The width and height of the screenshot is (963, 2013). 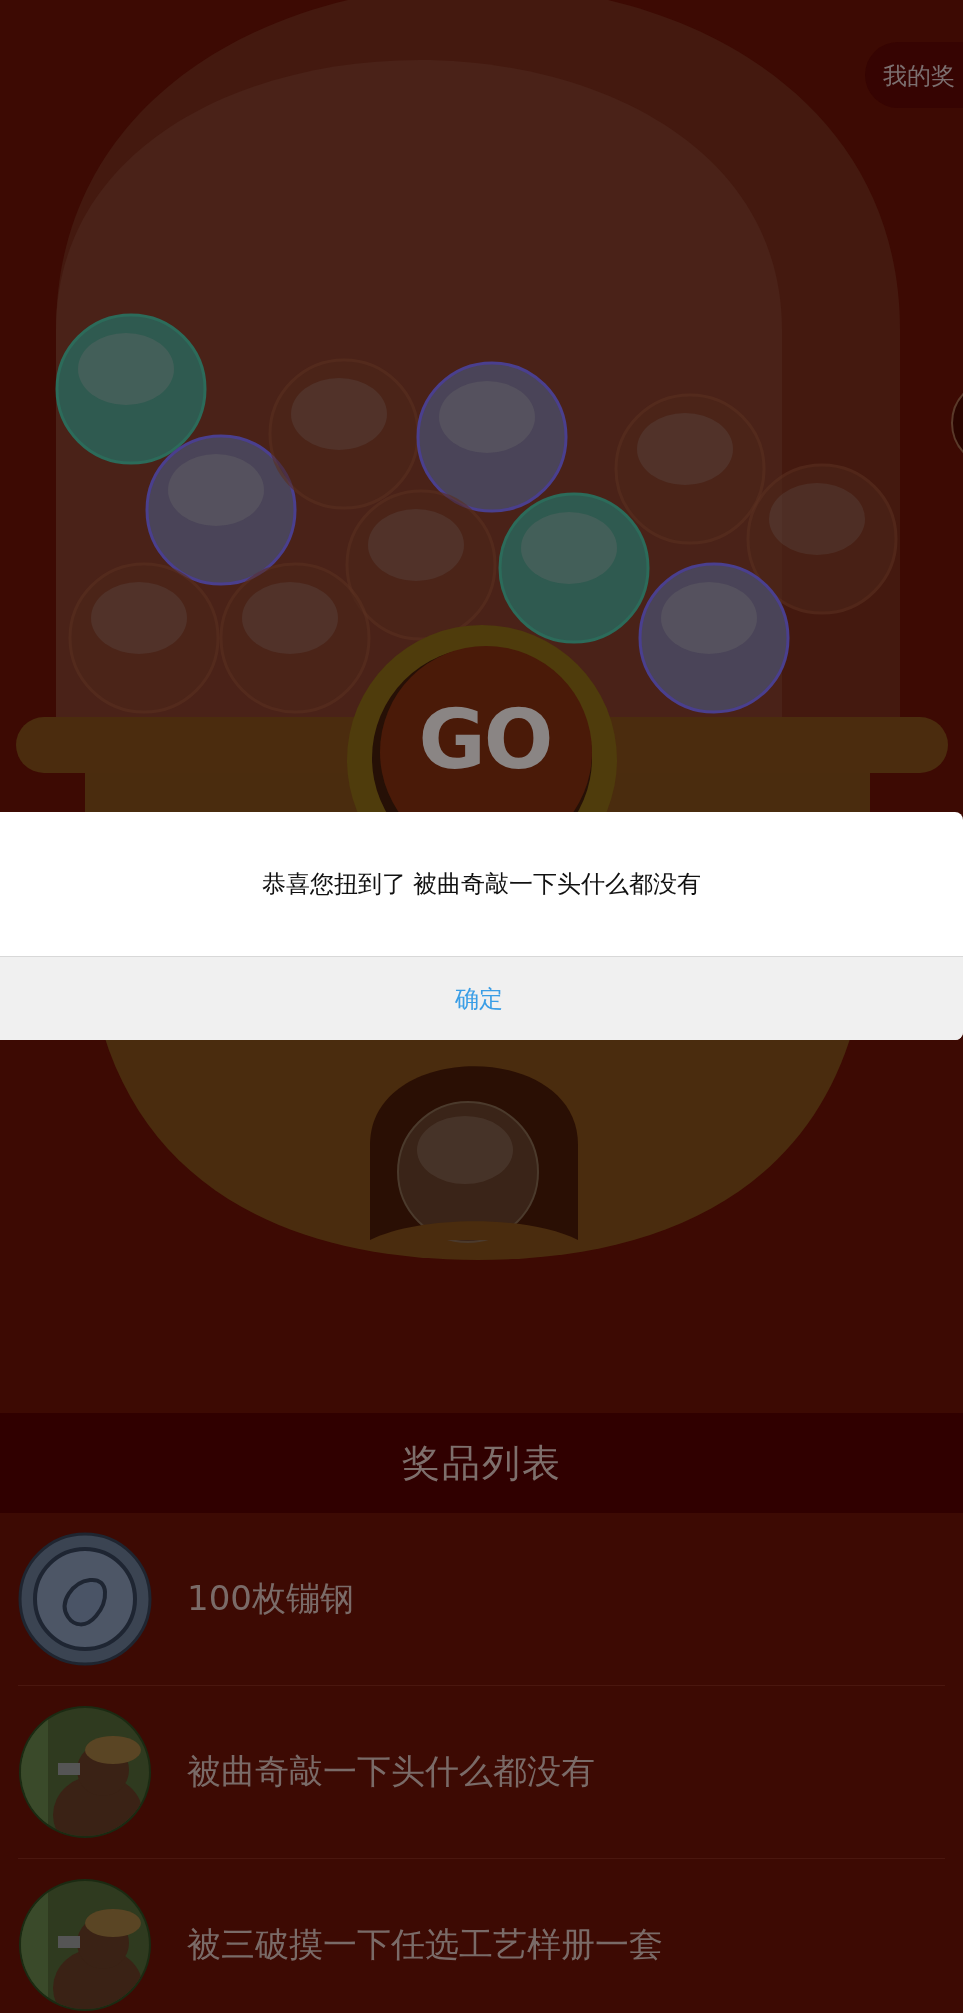 I want to click on my-prizes-button: 我的奖, so click(x=914, y=75).